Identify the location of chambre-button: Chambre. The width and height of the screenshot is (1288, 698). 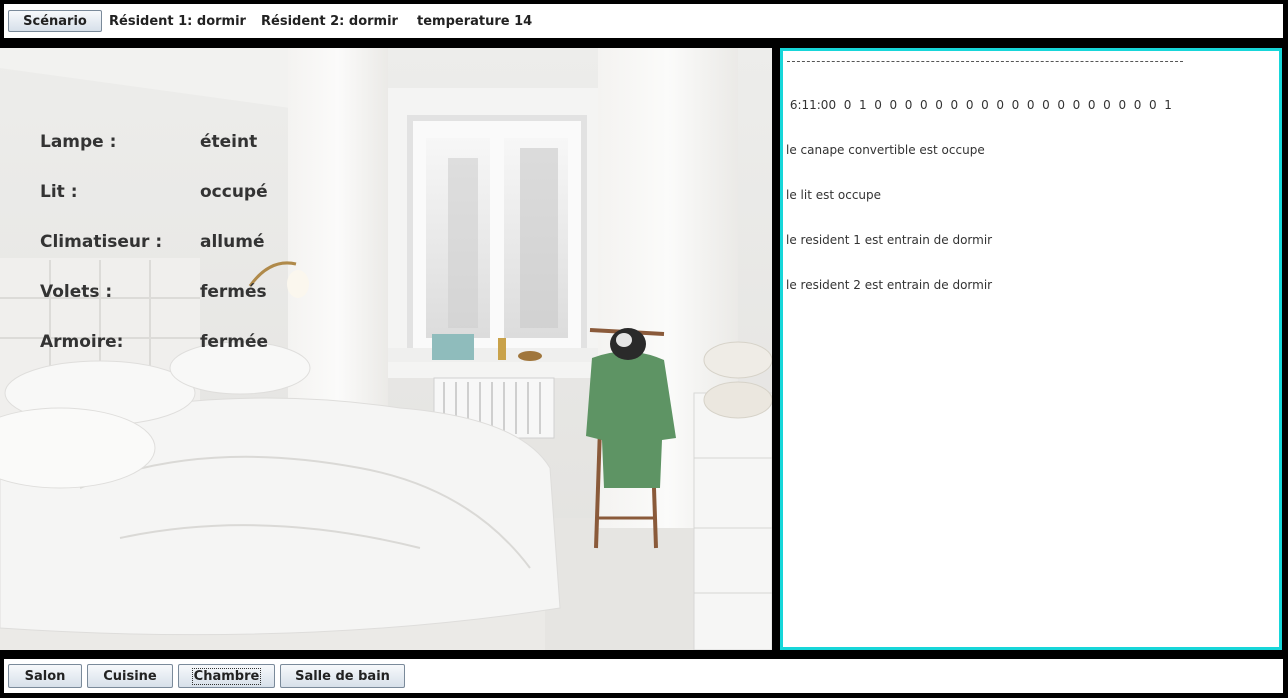
(226, 676).